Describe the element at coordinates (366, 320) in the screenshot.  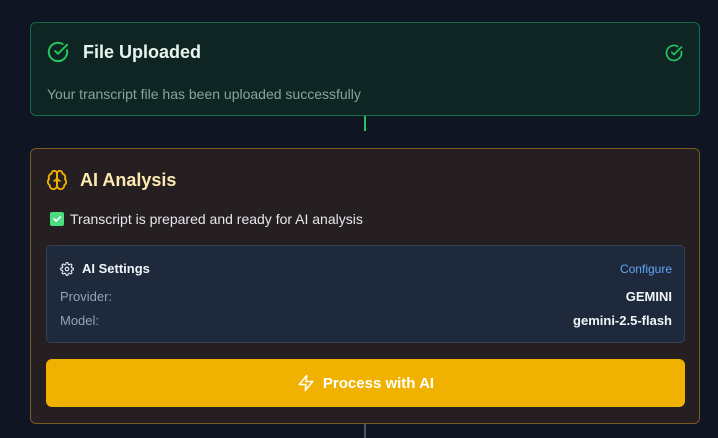
I see `model-row: Model: gemini-2.5-flash` at that location.